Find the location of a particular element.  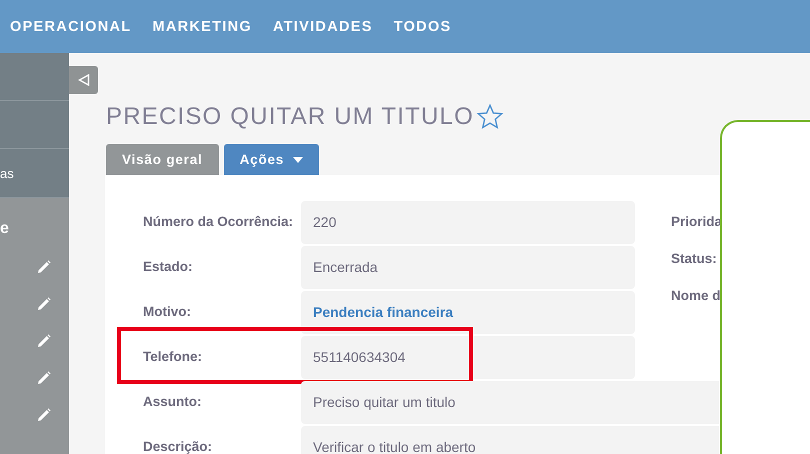

sidebar-item: as is located at coordinates (34, 173).